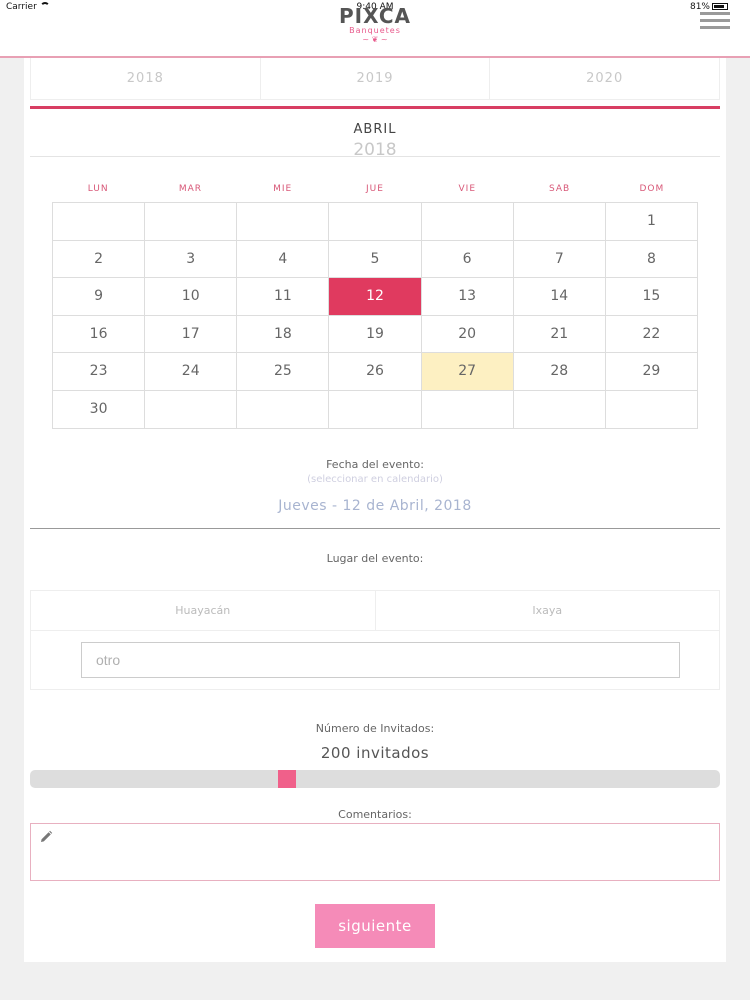  What do you see at coordinates (467, 189) in the screenshot?
I see `weekday-label: VIE` at bounding box center [467, 189].